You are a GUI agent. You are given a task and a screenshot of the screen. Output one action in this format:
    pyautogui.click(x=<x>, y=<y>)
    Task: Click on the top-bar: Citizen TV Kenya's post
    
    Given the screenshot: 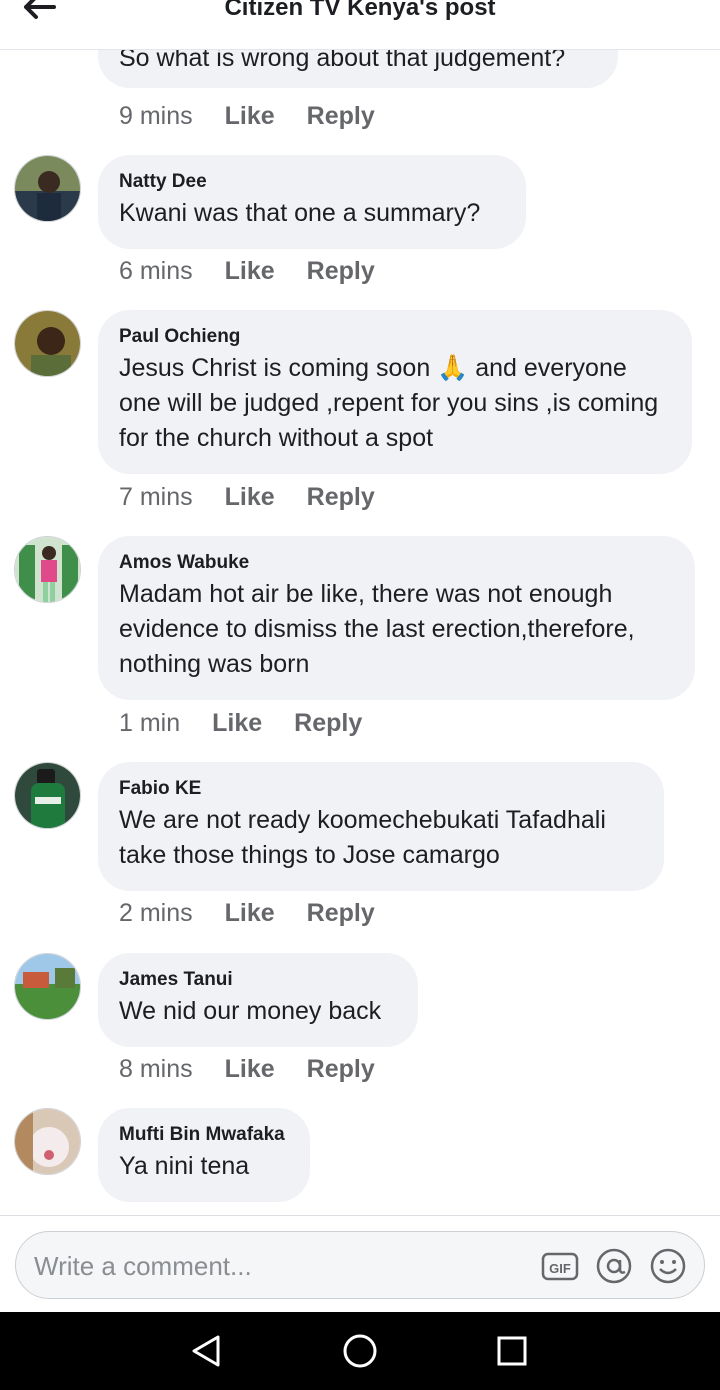 What is the action you would take?
    pyautogui.click(x=360, y=25)
    